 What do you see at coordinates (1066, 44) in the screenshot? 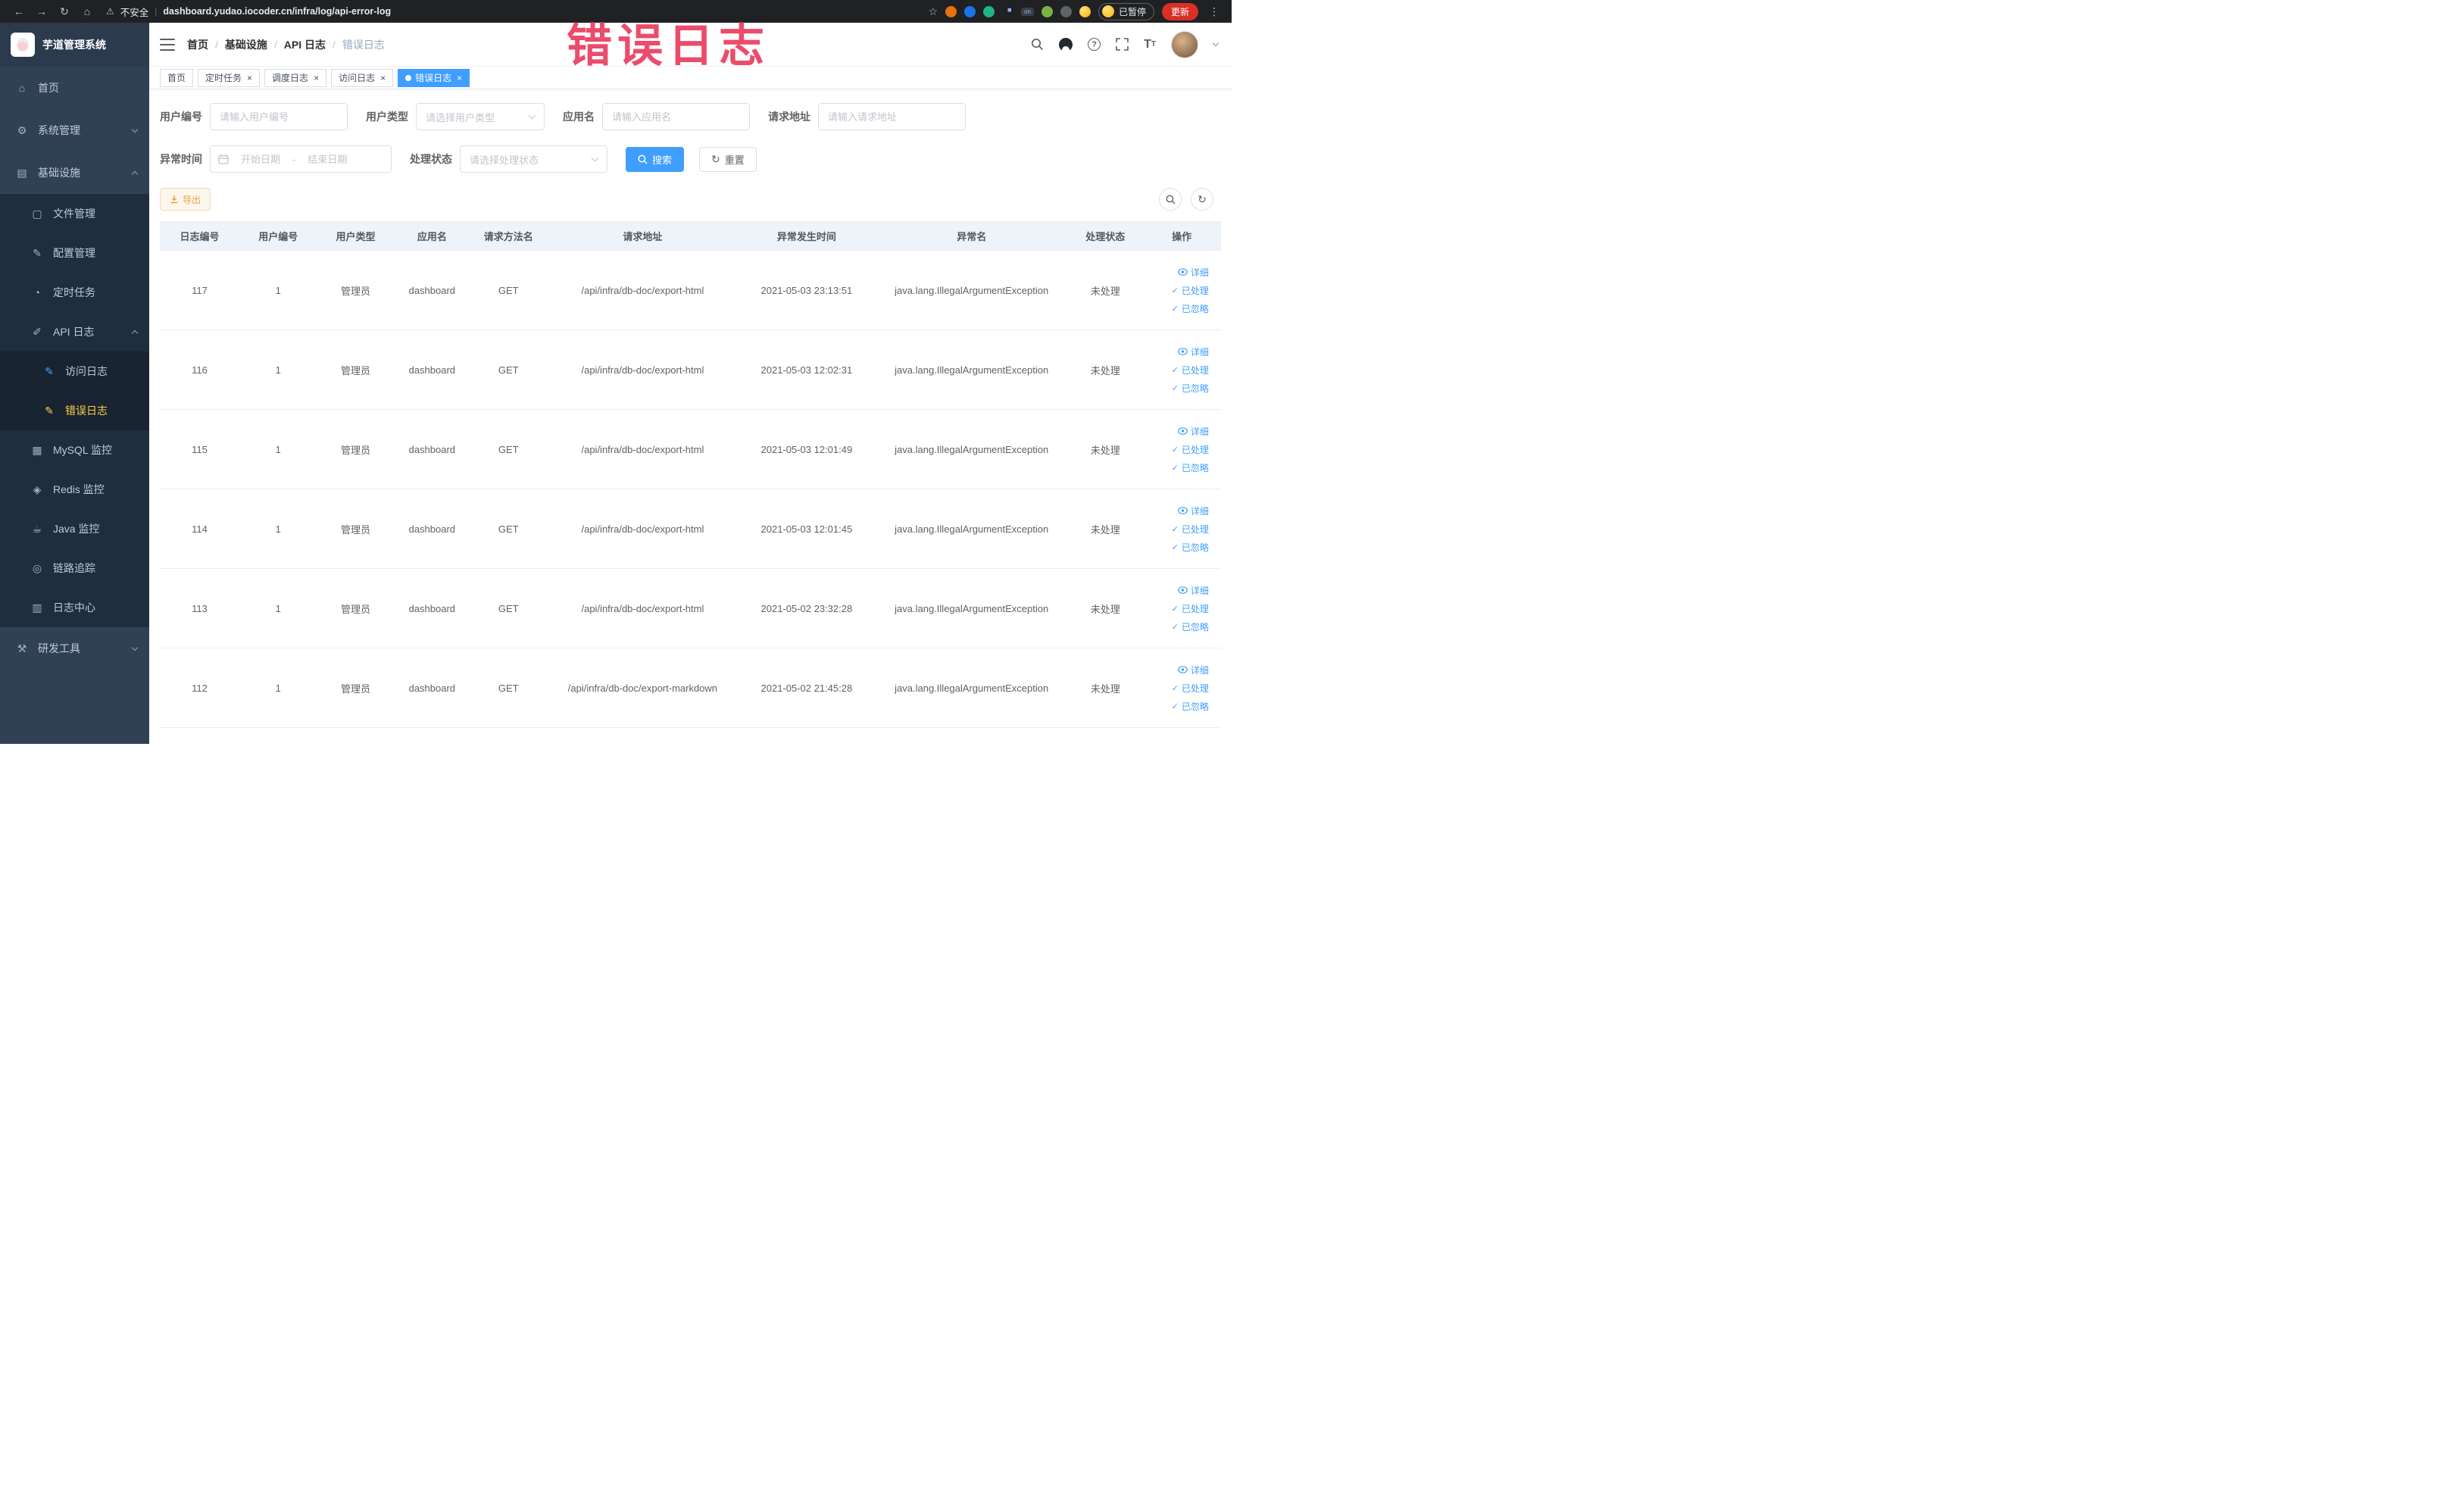
I see `github-icon` at bounding box center [1066, 44].